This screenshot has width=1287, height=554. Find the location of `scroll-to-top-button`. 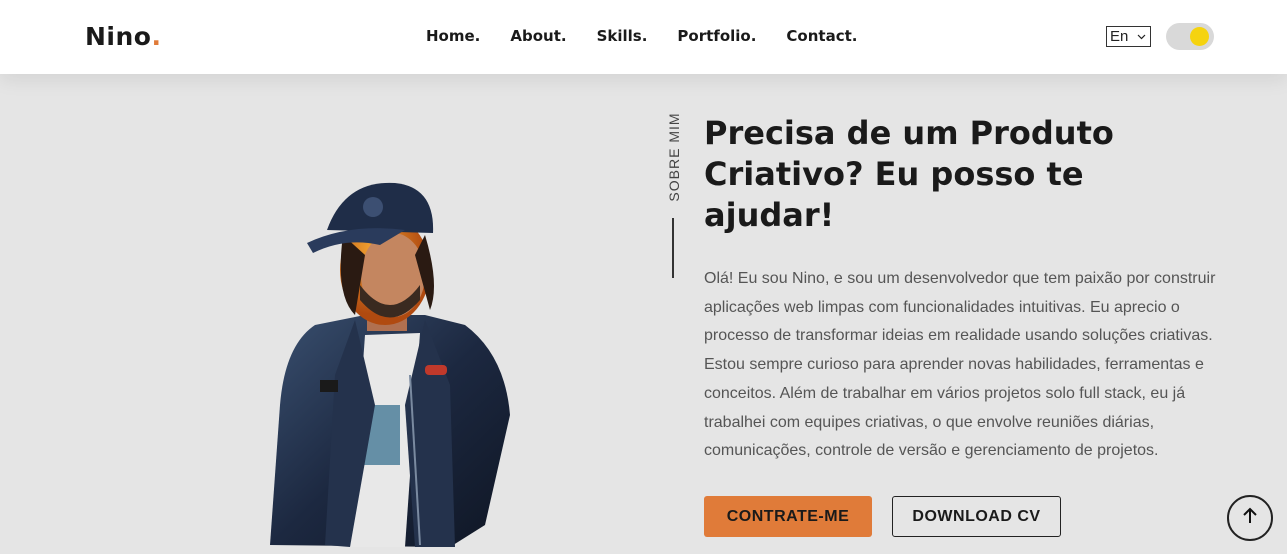

scroll-to-top-button is located at coordinates (1250, 518).